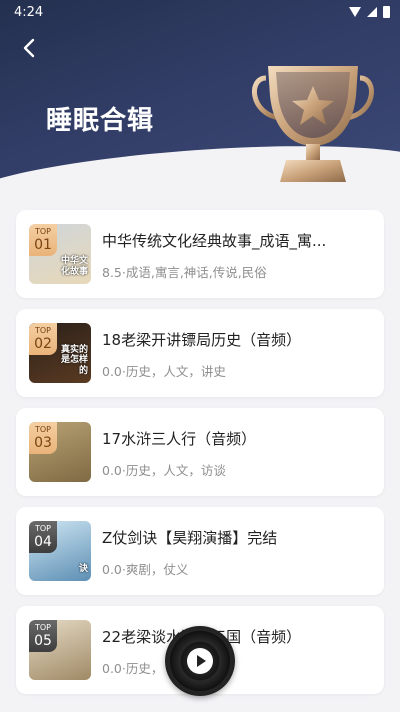 The width and height of the screenshot is (400, 712). What do you see at coordinates (60, 254) in the screenshot?
I see `album-cover: 中华文化故事 TOP 01` at bounding box center [60, 254].